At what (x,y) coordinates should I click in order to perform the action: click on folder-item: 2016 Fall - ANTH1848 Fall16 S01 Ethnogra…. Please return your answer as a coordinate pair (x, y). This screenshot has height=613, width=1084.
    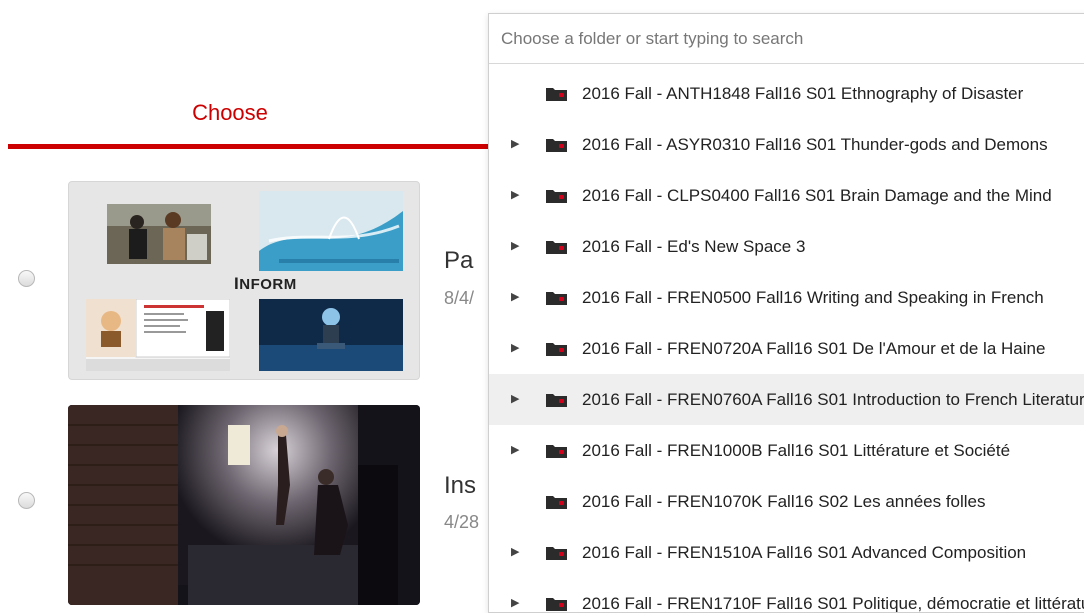
    Looking at the image, I should click on (786, 93).